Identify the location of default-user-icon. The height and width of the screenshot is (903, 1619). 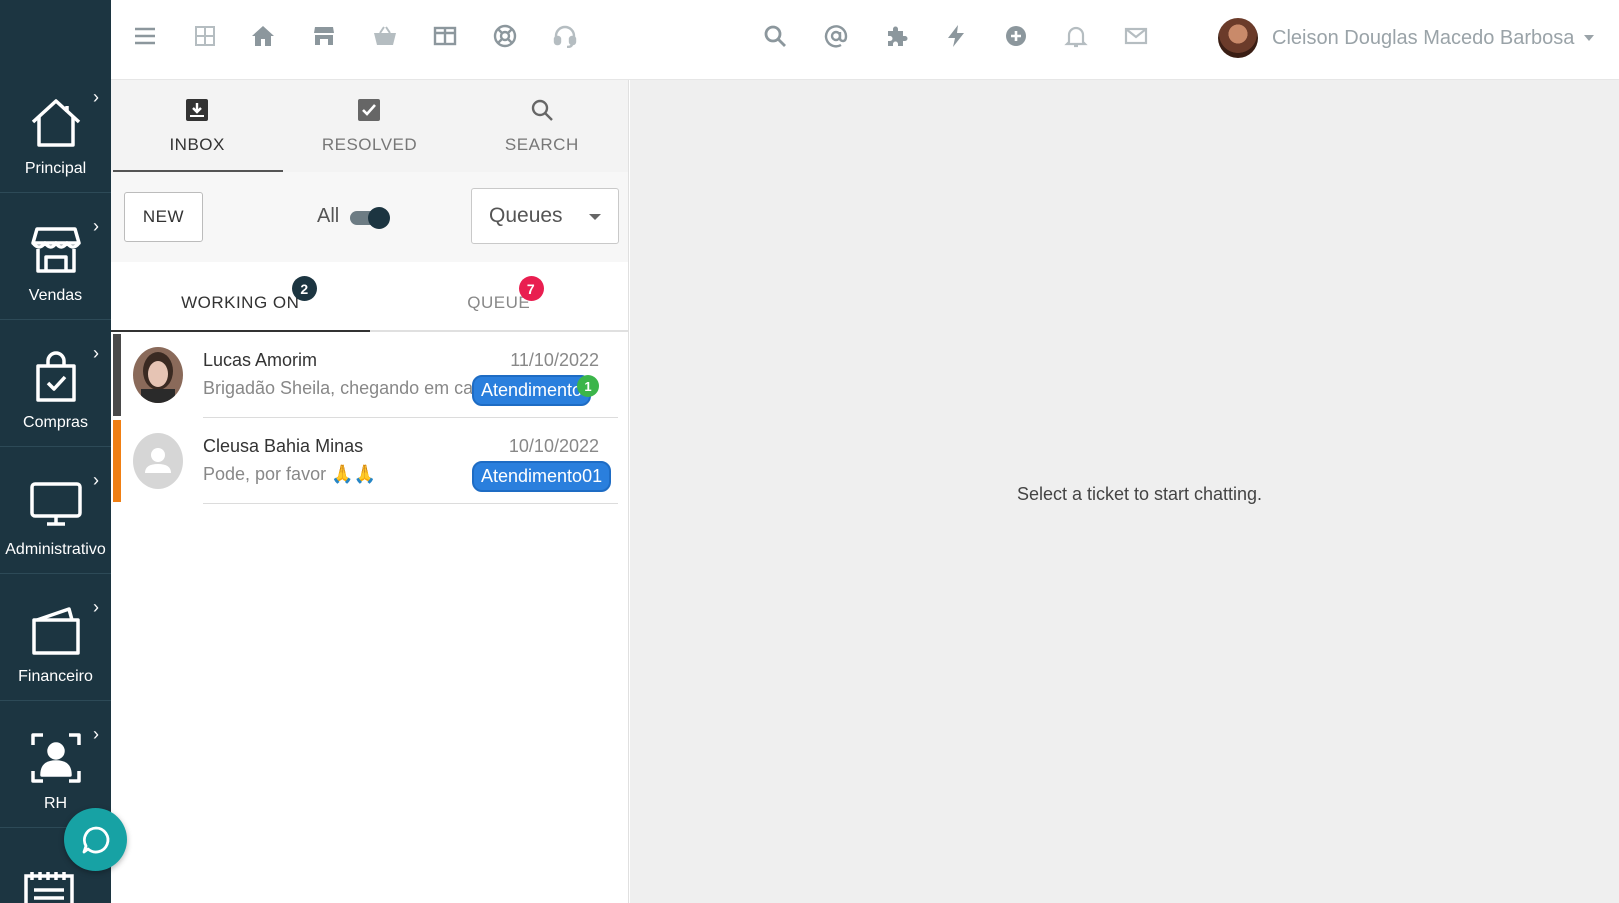
(158, 460).